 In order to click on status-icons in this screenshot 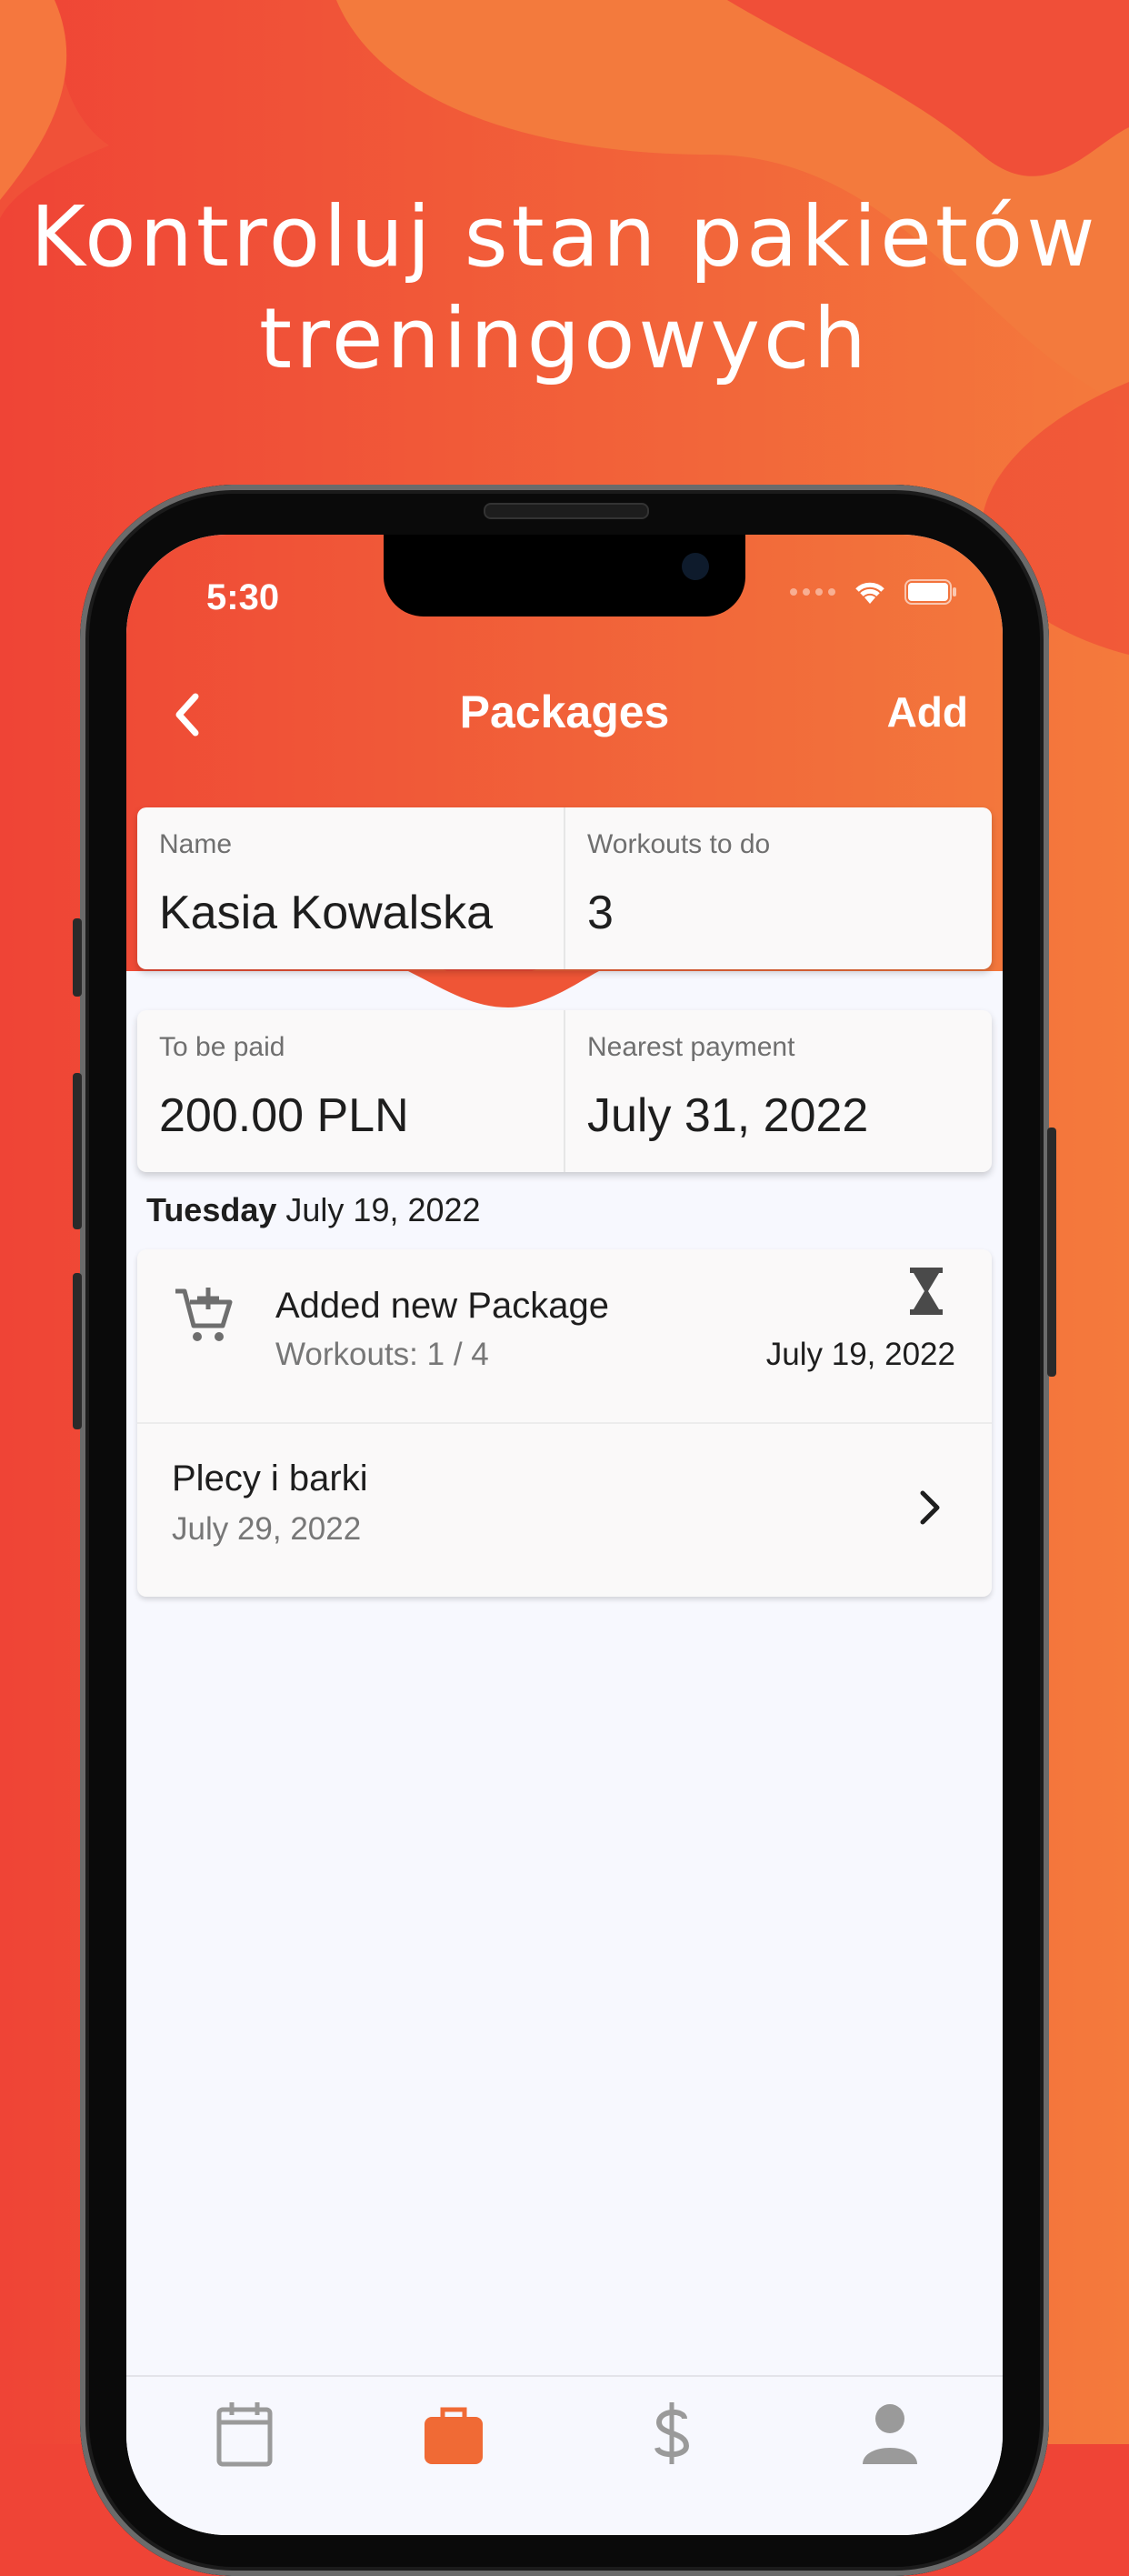, I will do `click(874, 592)`.